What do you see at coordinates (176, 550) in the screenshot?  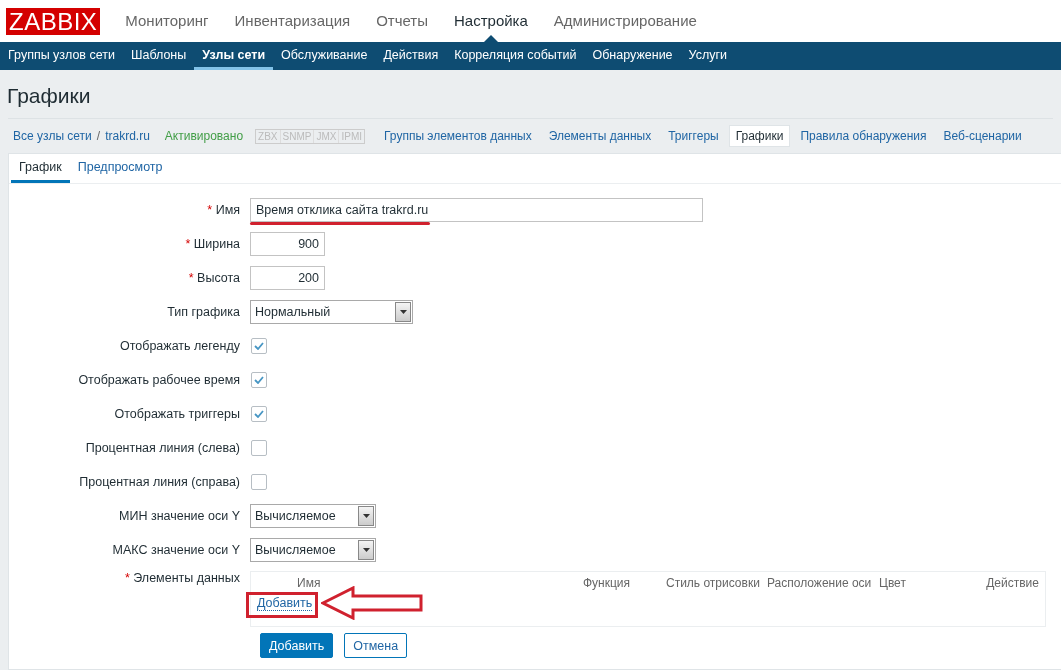 I see `field-label: МАКС значение оси Y` at bounding box center [176, 550].